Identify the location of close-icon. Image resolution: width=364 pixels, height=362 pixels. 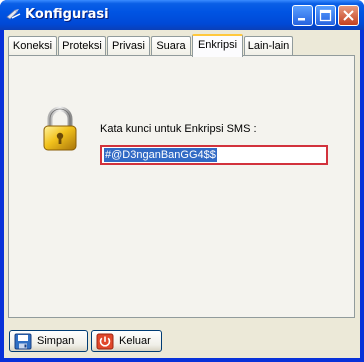
(348, 15).